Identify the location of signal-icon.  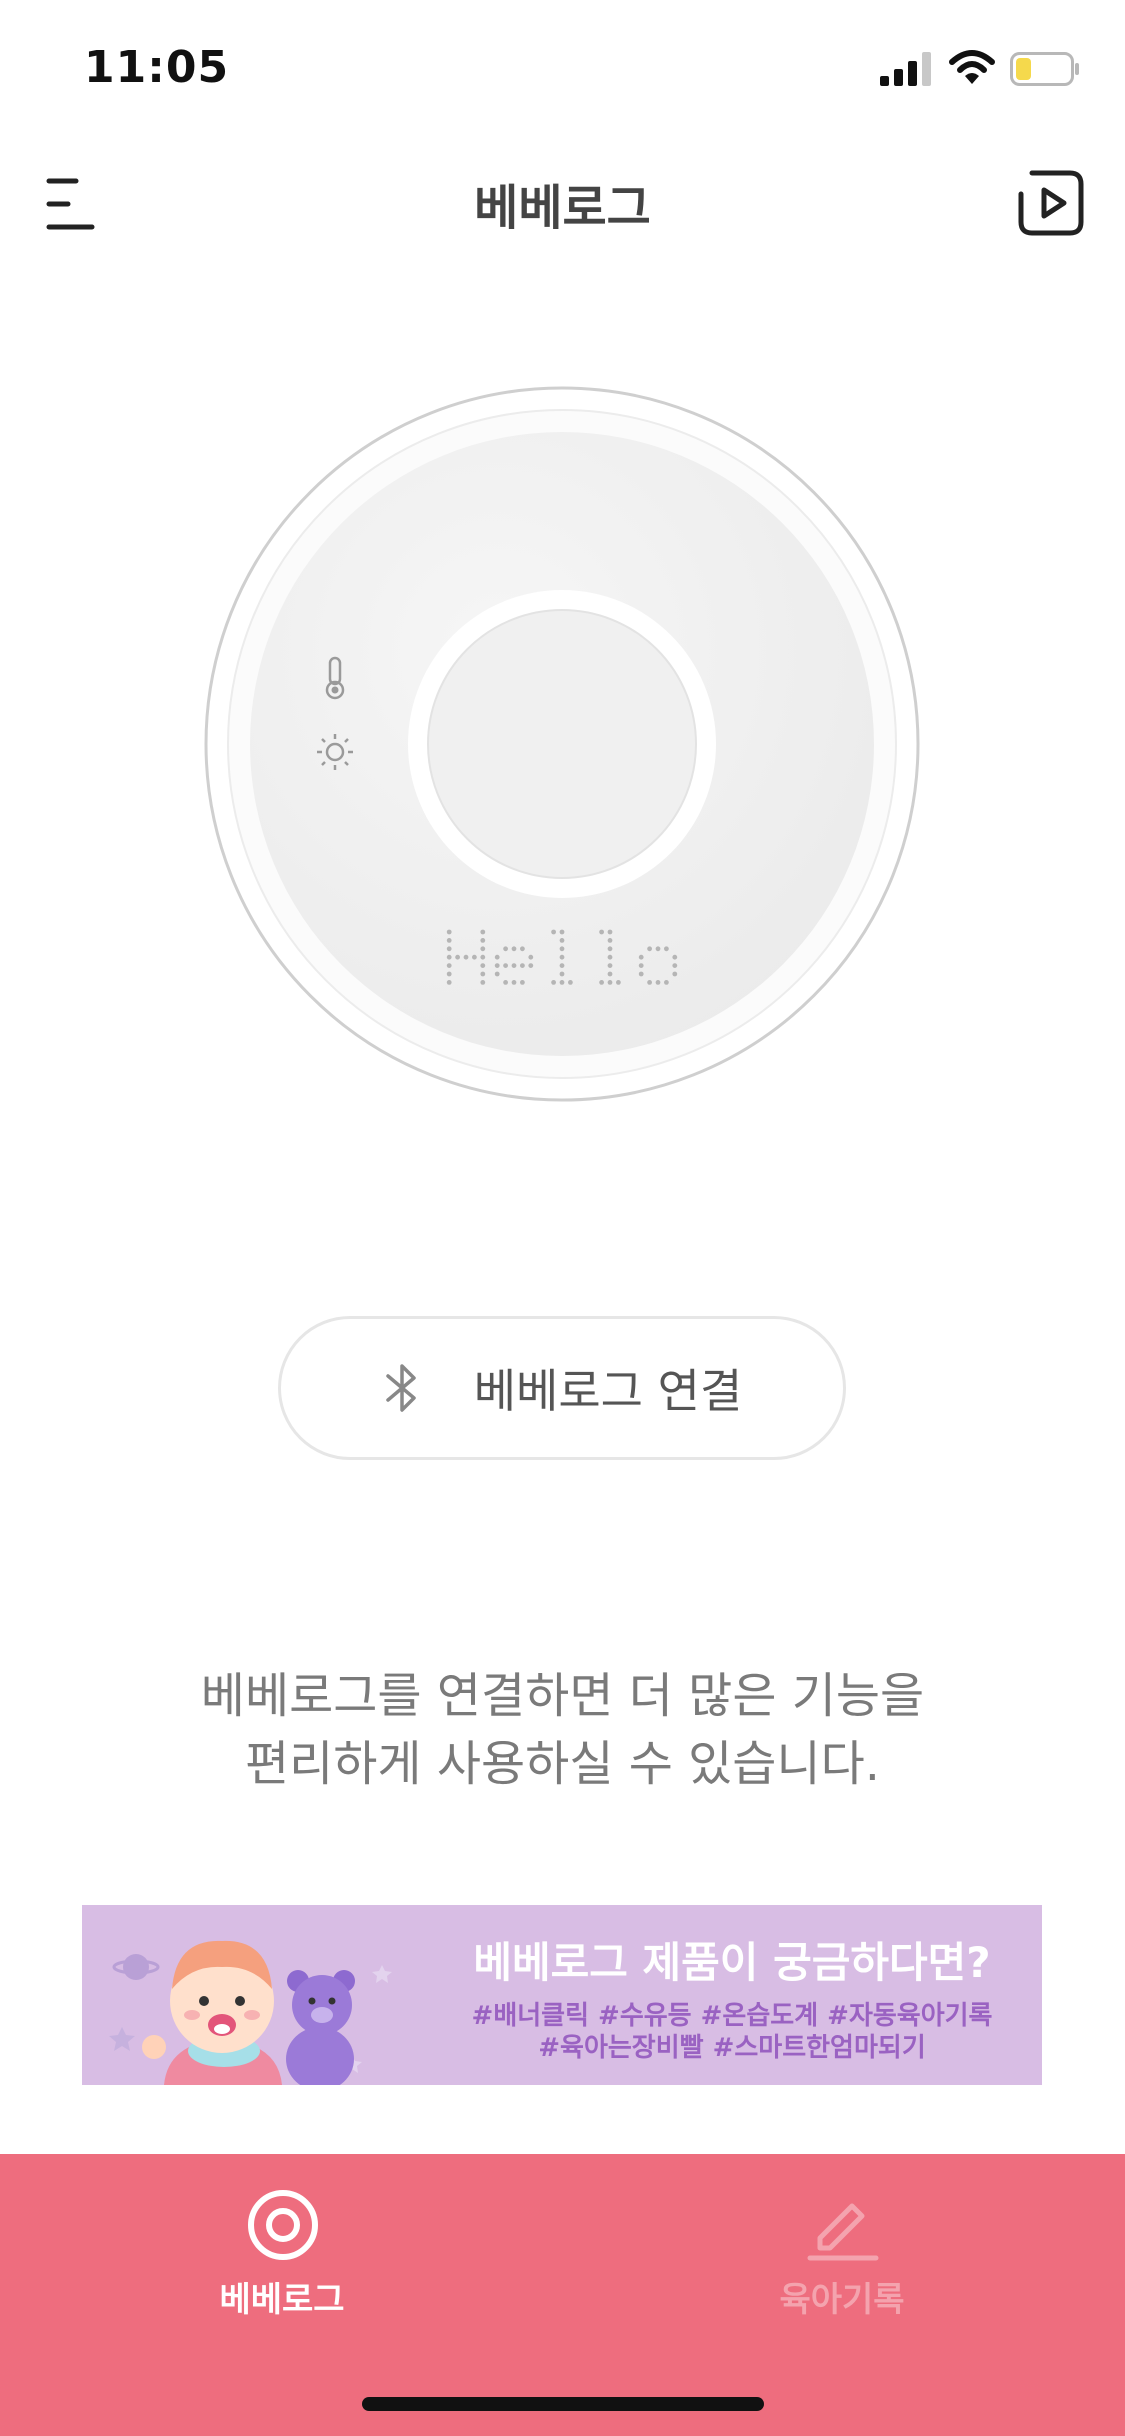
(905, 69).